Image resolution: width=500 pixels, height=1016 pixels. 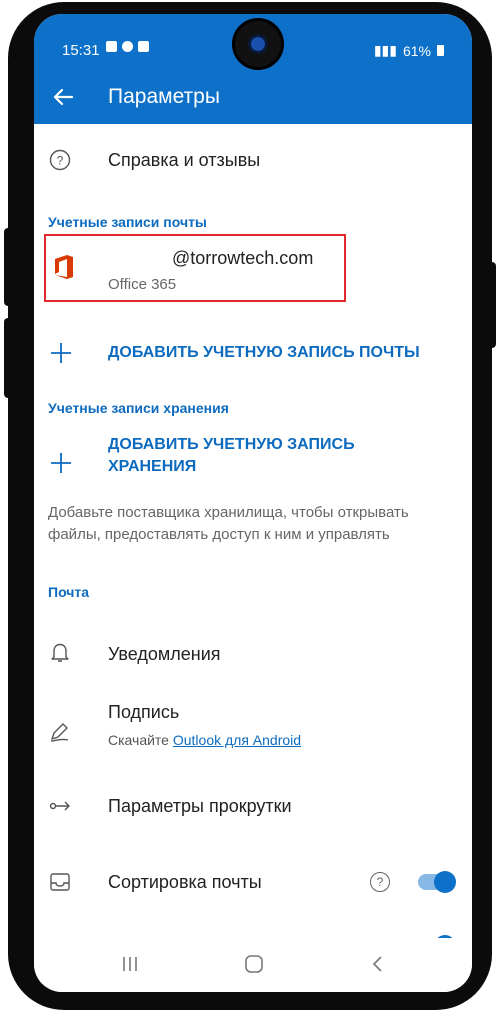 I want to click on battery-percent: 61%, so click(x=416, y=50).